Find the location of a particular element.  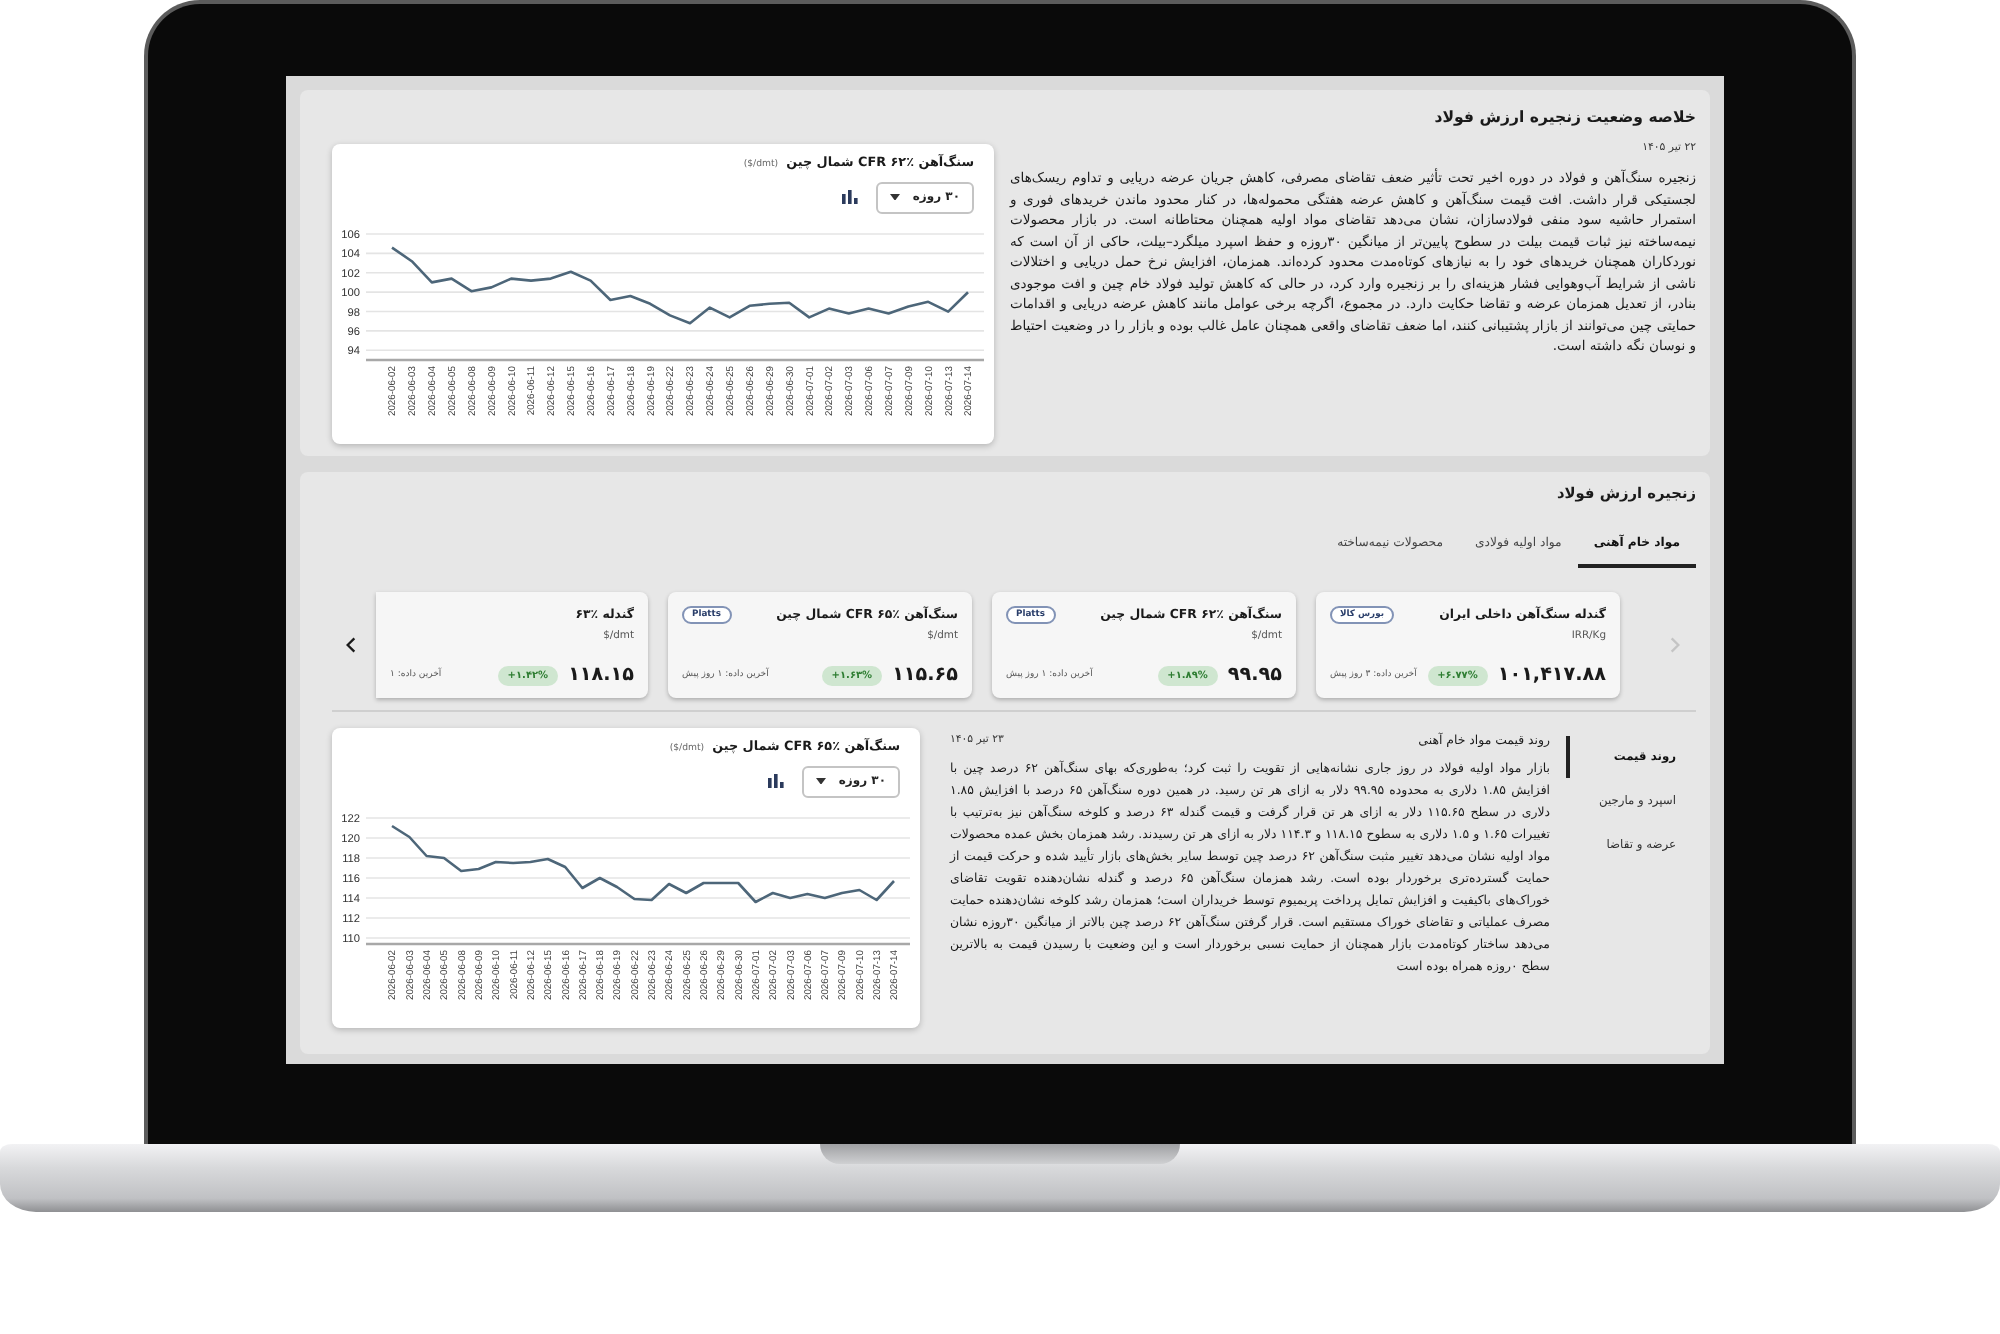

price-value: ۱۱۵.۶۵ is located at coordinates (925, 675).